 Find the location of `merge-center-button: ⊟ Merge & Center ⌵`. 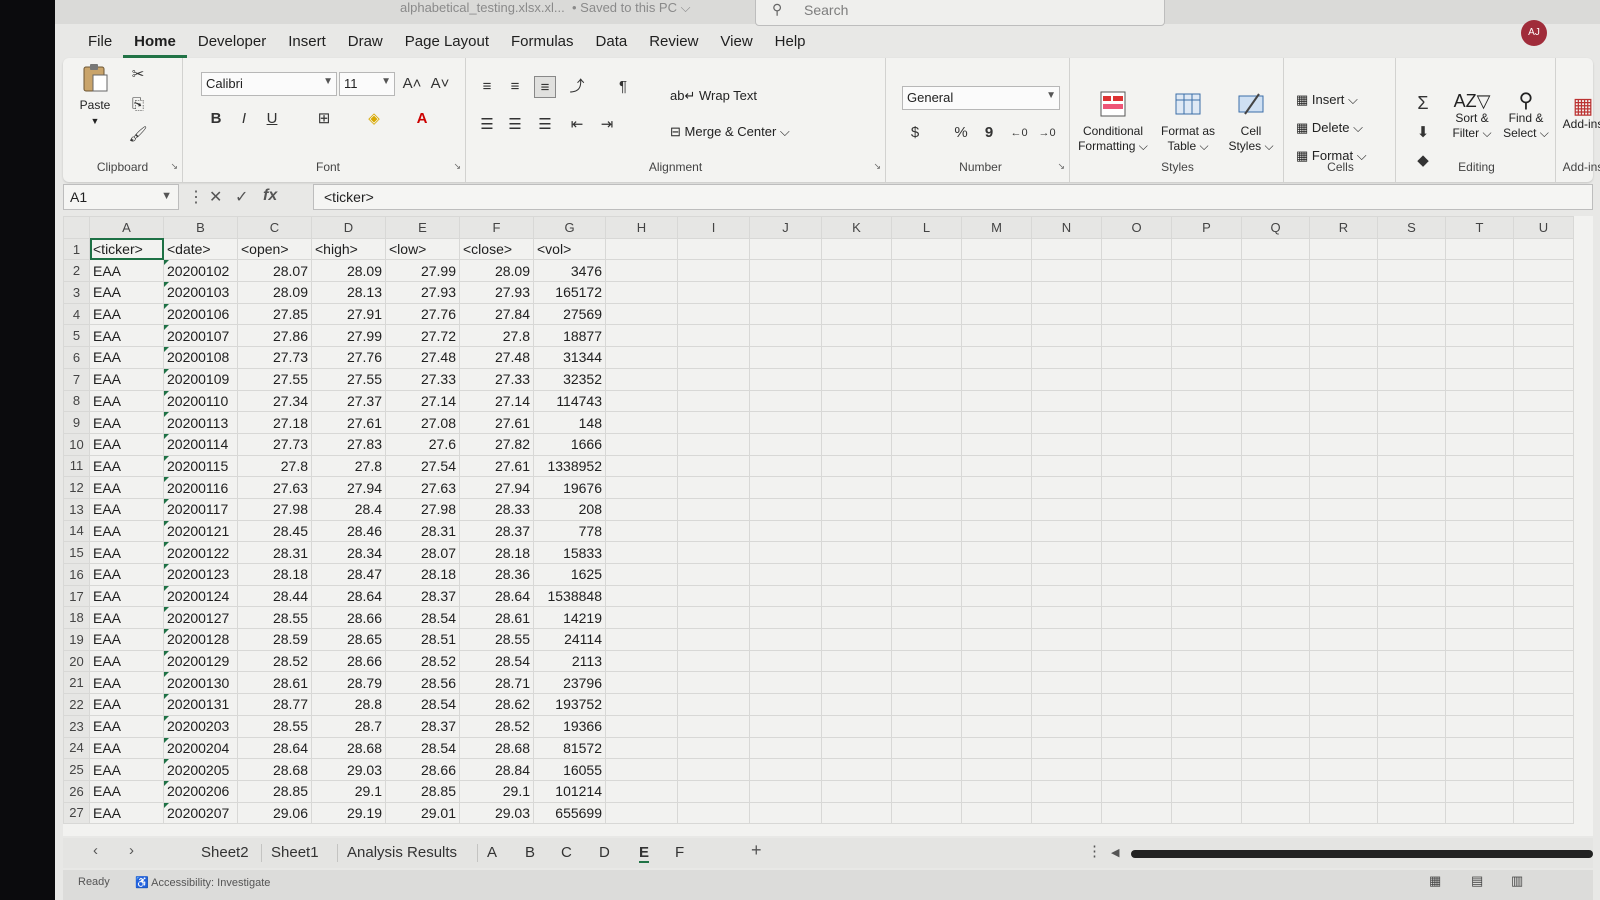

merge-center-button: ⊟ Merge & Center ⌵ is located at coordinates (730, 132).